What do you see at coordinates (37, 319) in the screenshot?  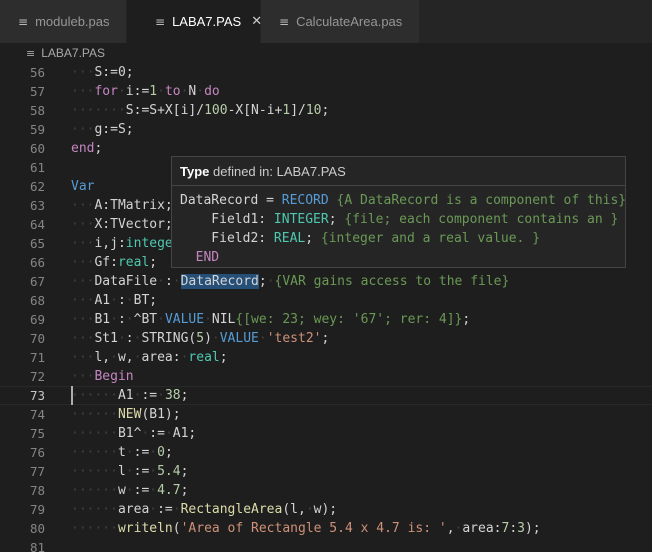 I see `line-number: 69` at bounding box center [37, 319].